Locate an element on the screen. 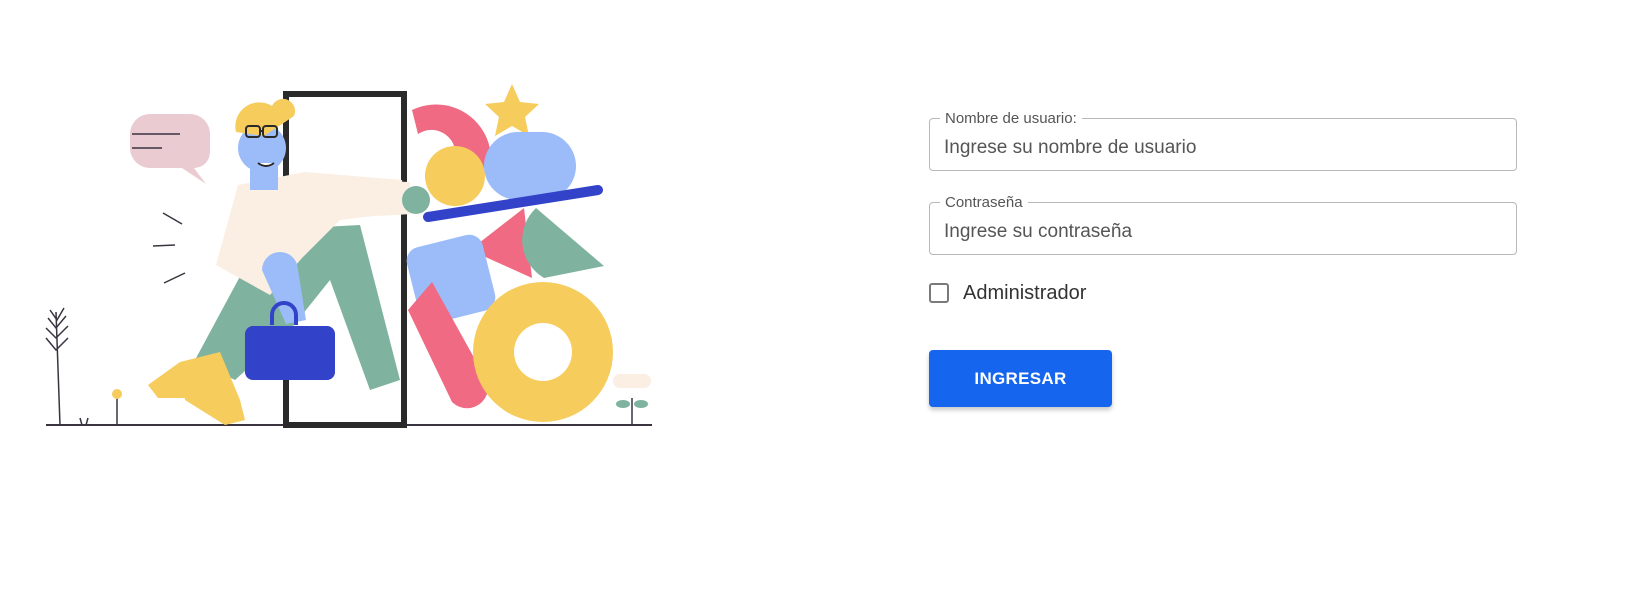 The height and width of the screenshot is (602, 1635). speech-bubble-icon is located at coordinates (170, 149).